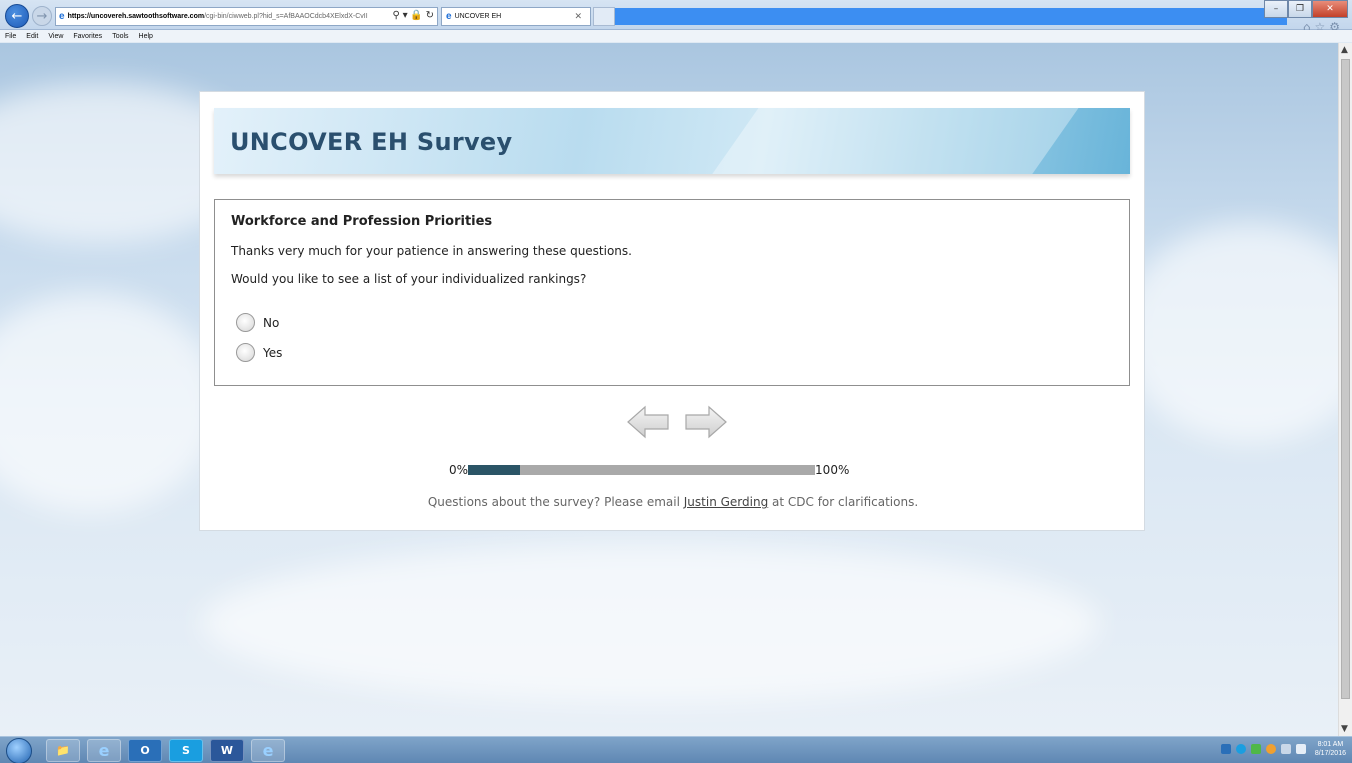 The image size is (1352, 763). What do you see at coordinates (478, 16) in the screenshot?
I see `tab-title: UNCOVER EH` at bounding box center [478, 16].